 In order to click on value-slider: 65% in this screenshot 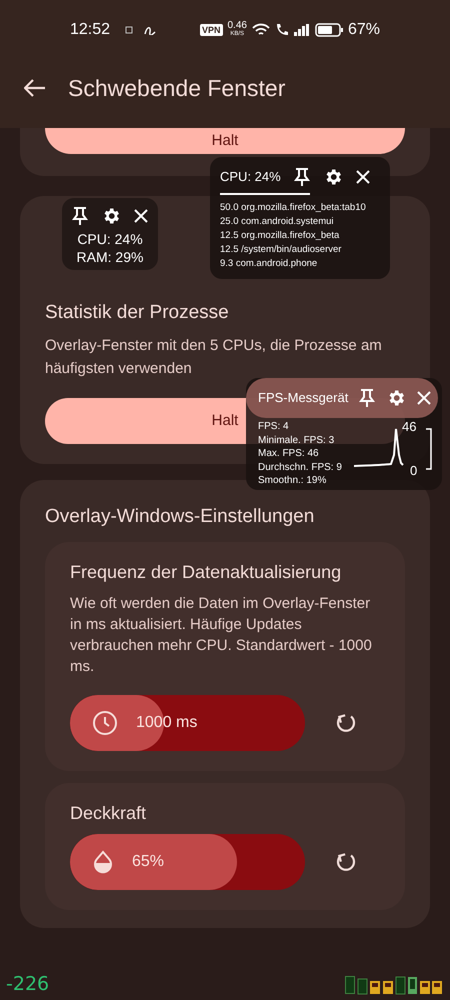, I will do `click(187, 862)`.